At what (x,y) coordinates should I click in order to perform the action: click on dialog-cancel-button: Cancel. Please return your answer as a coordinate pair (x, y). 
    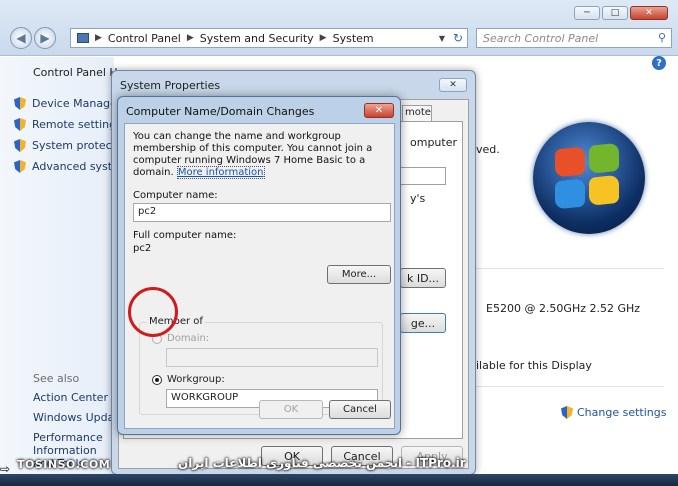
    Looking at the image, I should click on (360, 409).